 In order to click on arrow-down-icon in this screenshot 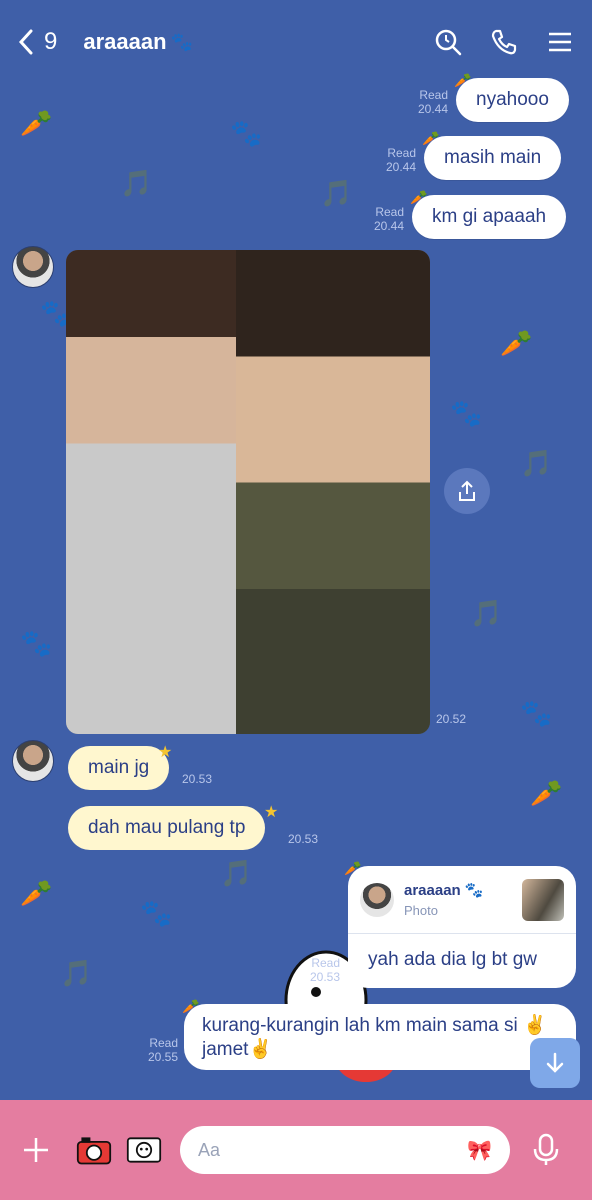, I will do `click(555, 1062)`.